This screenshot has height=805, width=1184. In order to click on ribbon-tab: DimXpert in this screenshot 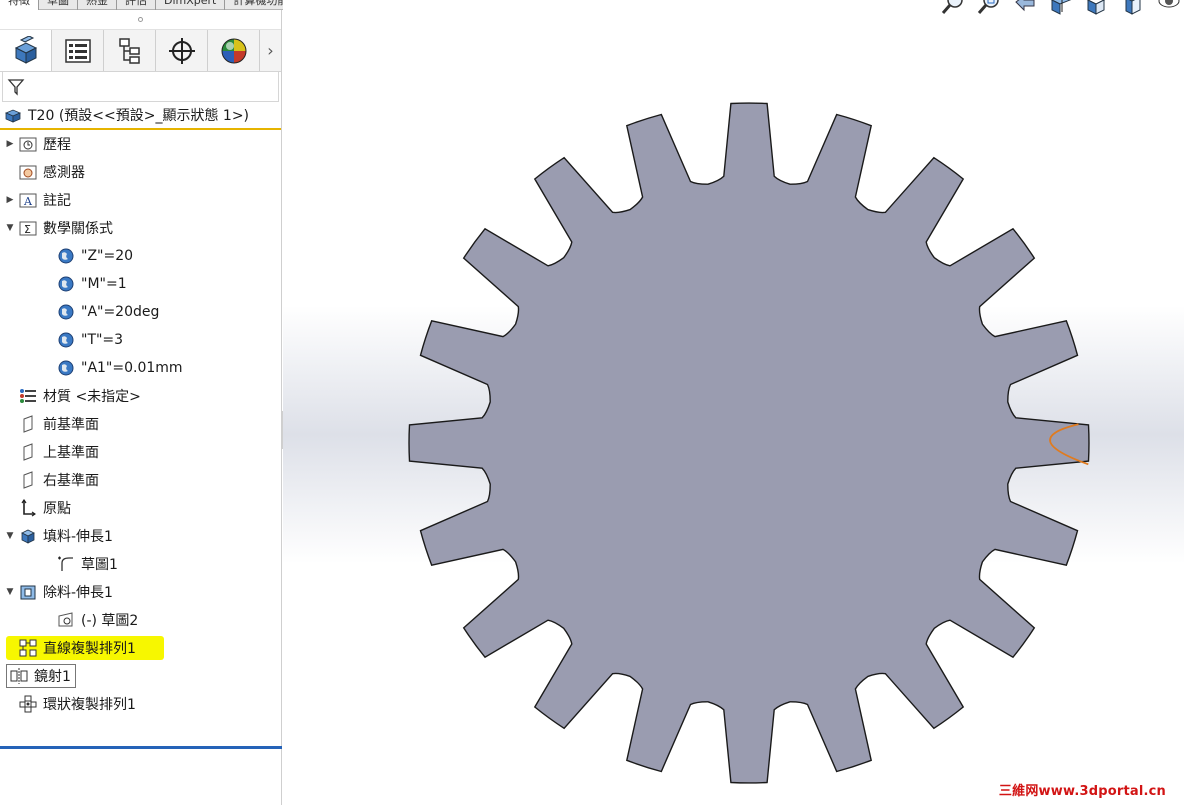, I will do `click(191, 5)`.